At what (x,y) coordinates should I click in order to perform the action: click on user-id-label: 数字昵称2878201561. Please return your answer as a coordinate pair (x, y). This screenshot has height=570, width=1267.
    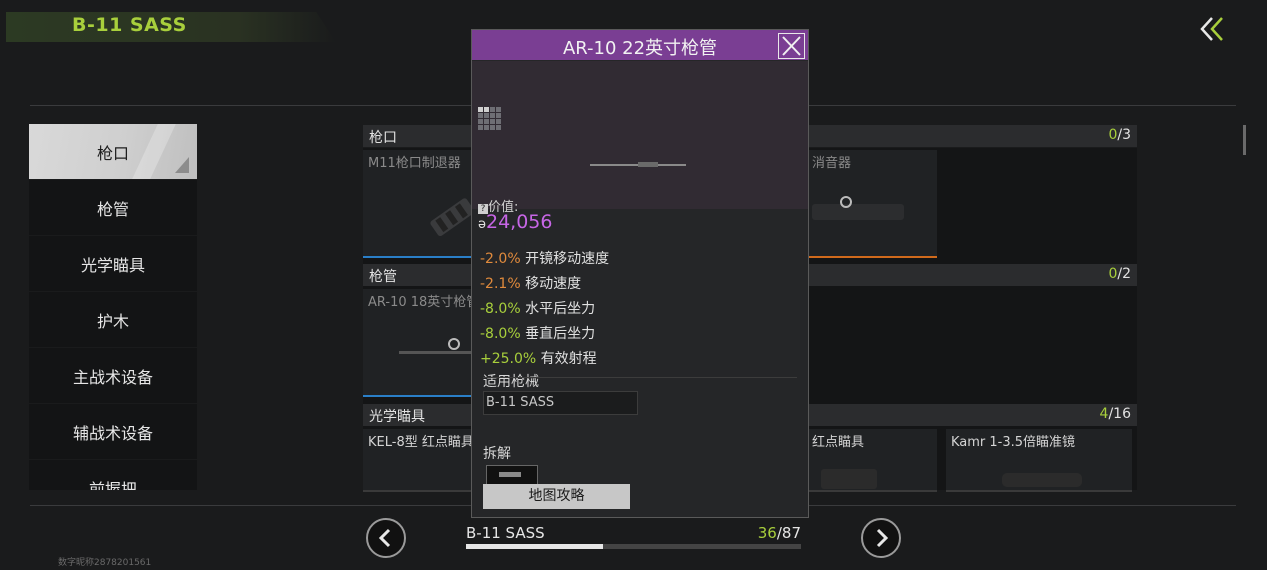
    Looking at the image, I should click on (105, 563).